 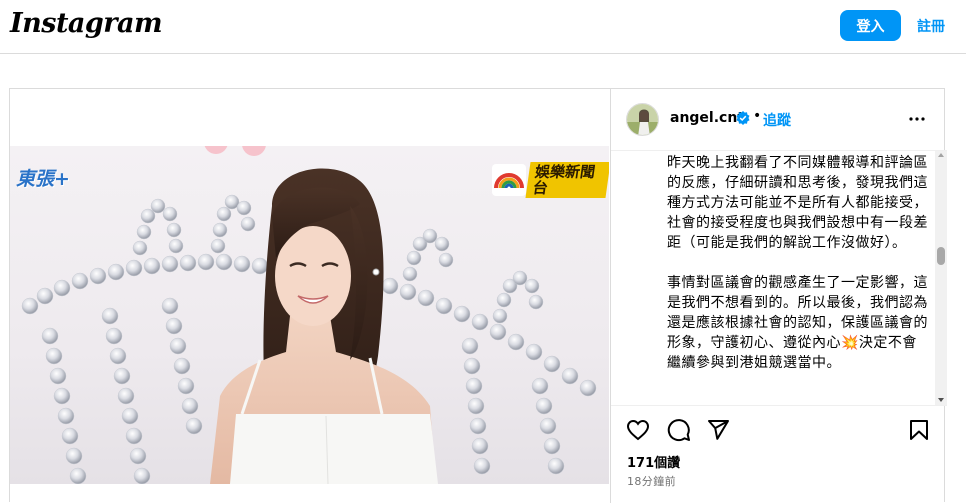 I want to click on news-channel-badge: 娛樂新聞台, so click(x=550, y=180).